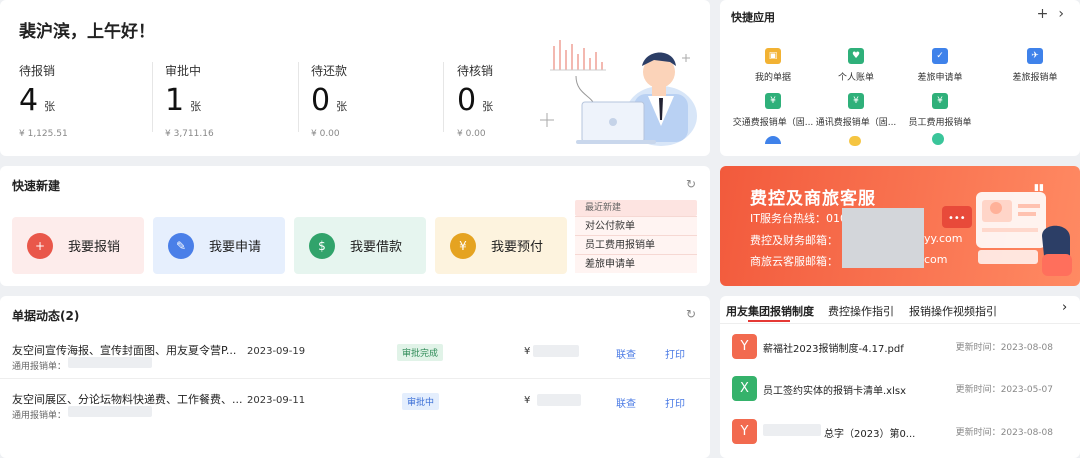 The image size is (1080, 458). I want to click on file-name: 员工签约实体的报销卡清单.xlsx, so click(835, 391).